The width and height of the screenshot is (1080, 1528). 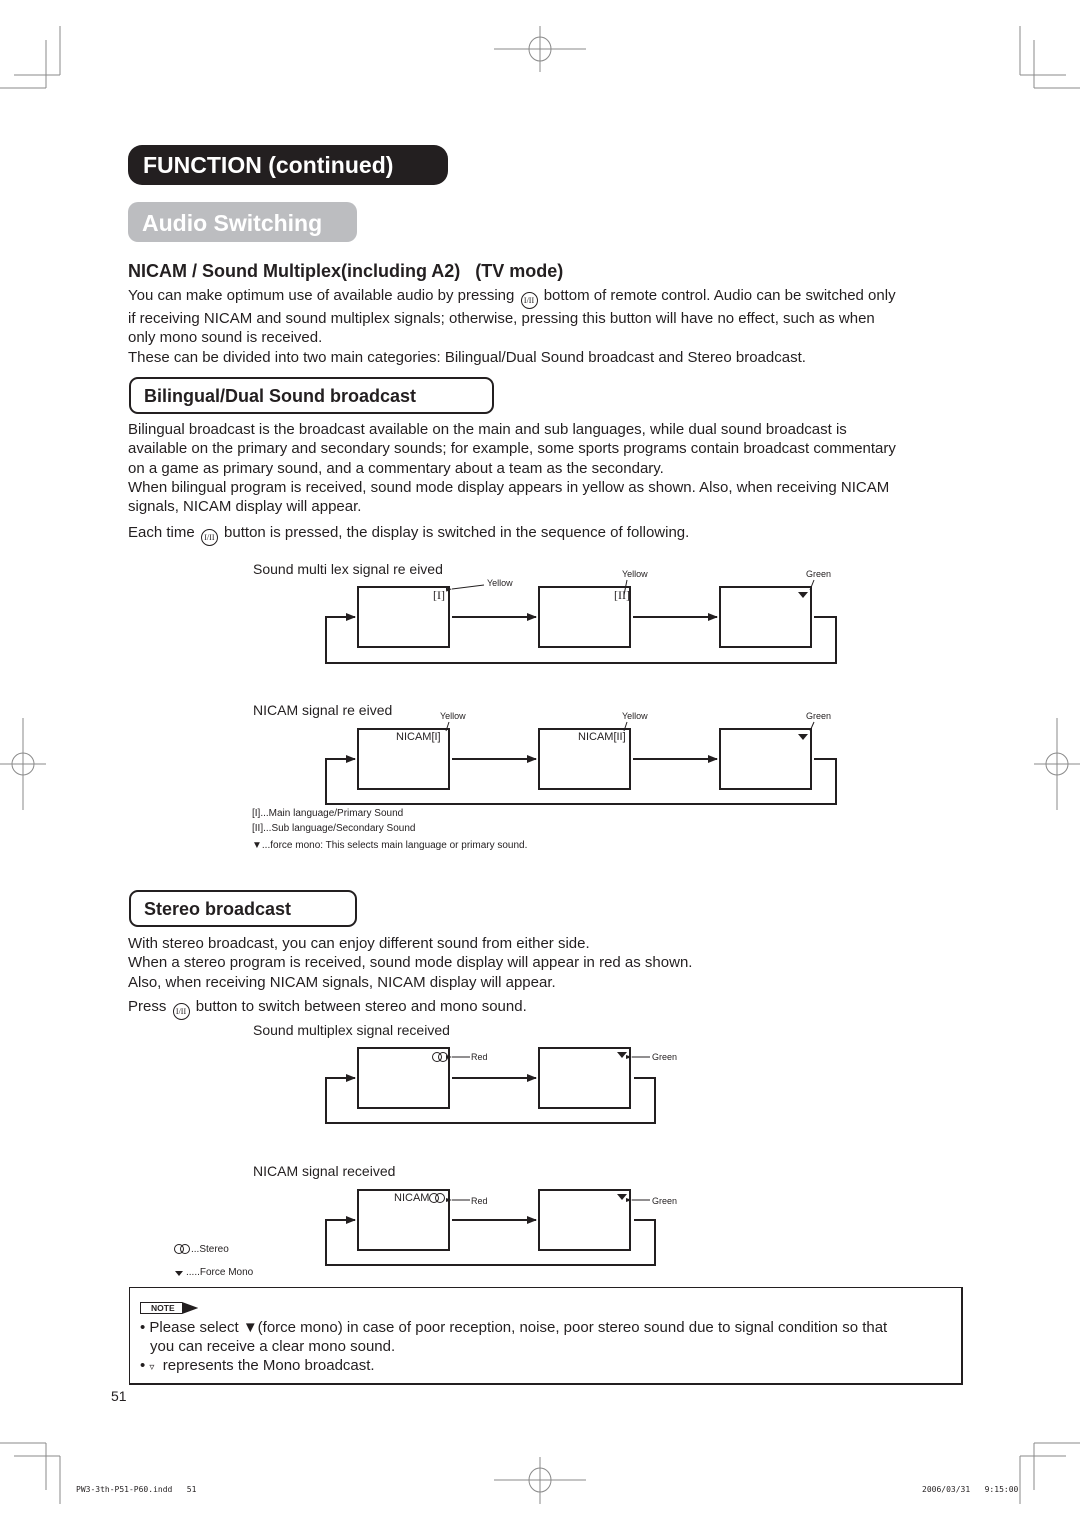 What do you see at coordinates (273, 1346) in the screenshot?
I see `note-bullet-1-cont: you can receive a clear mono sound.` at bounding box center [273, 1346].